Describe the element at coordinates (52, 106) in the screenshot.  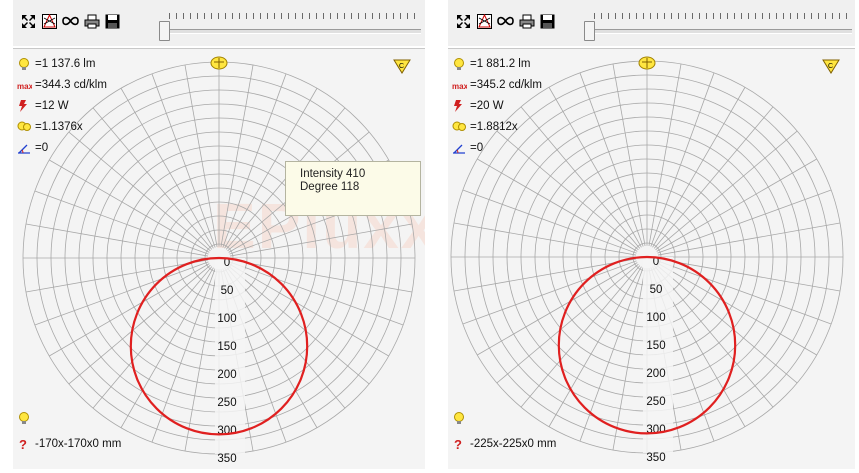
I see `power-value: =12 W` at that location.